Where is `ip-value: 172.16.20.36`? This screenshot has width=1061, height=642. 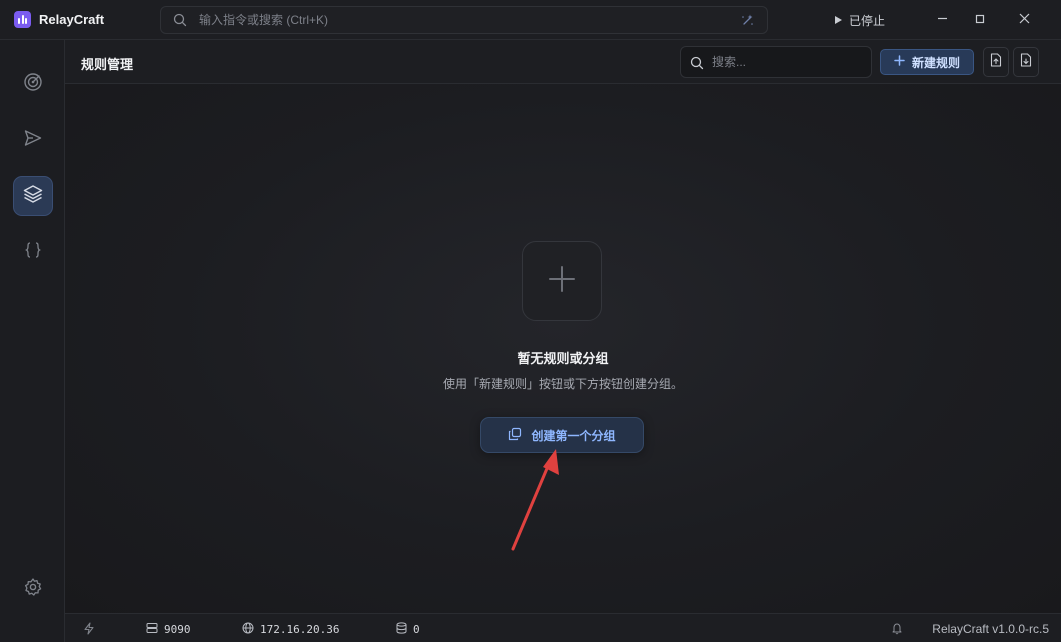 ip-value: 172.16.20.36 is located at coordinates (300, 629).